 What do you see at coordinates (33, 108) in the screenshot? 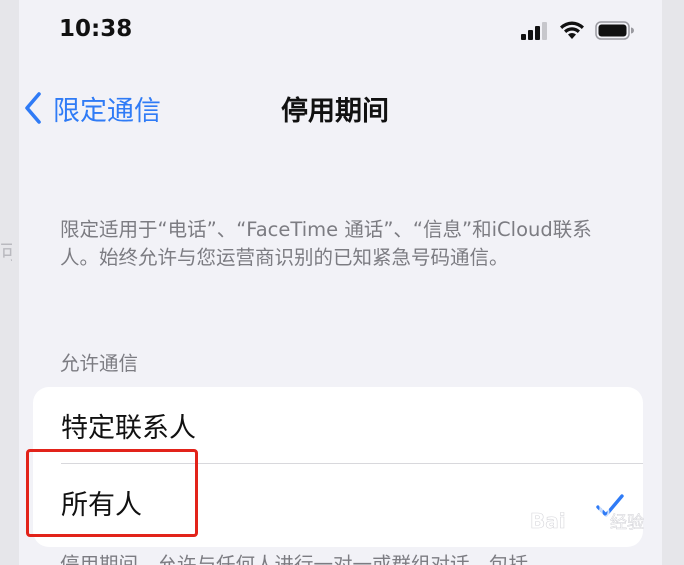
I see `chevron-left-icon` at bounding box center [33, 108].